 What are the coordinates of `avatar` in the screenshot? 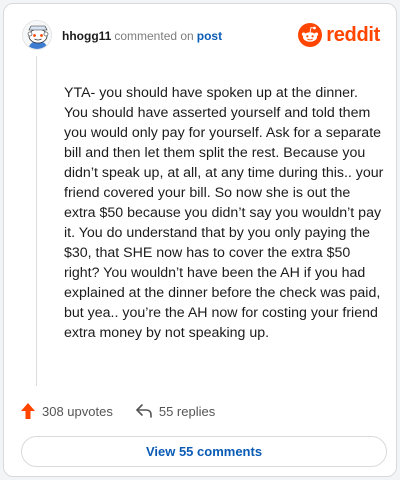 It's located at (37, 35).